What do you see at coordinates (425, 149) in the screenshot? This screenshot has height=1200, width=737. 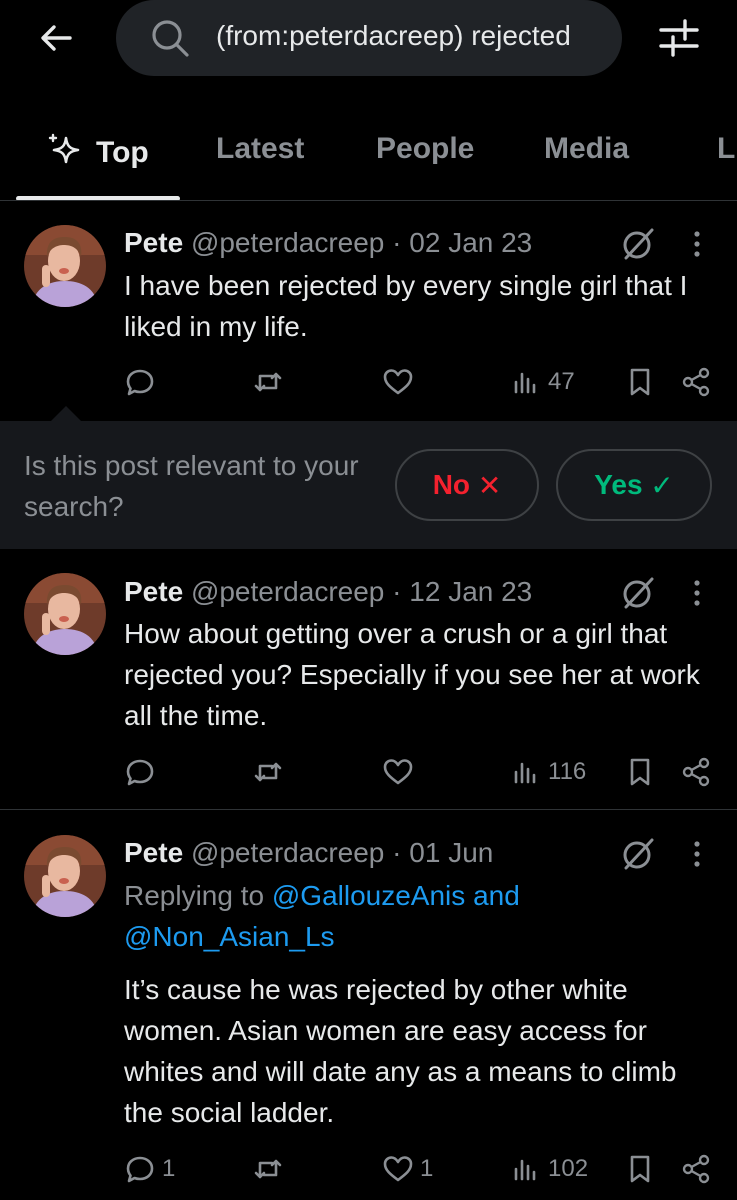 I see `tab-people: People` at bounding box center [425, 149].